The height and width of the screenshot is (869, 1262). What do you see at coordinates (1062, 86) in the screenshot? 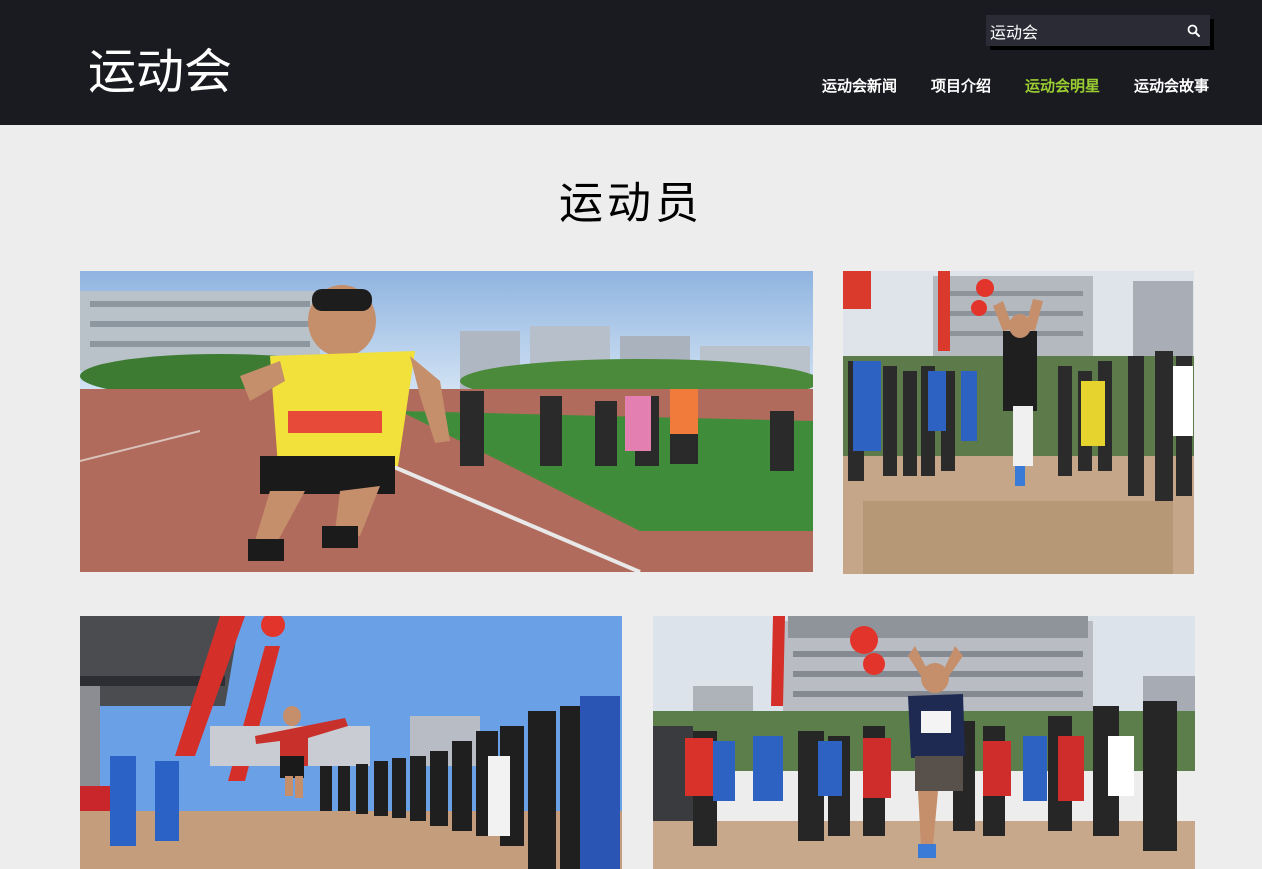
I see `nav-item-stars: 运动会明星` at bounding box center [1062, 86].